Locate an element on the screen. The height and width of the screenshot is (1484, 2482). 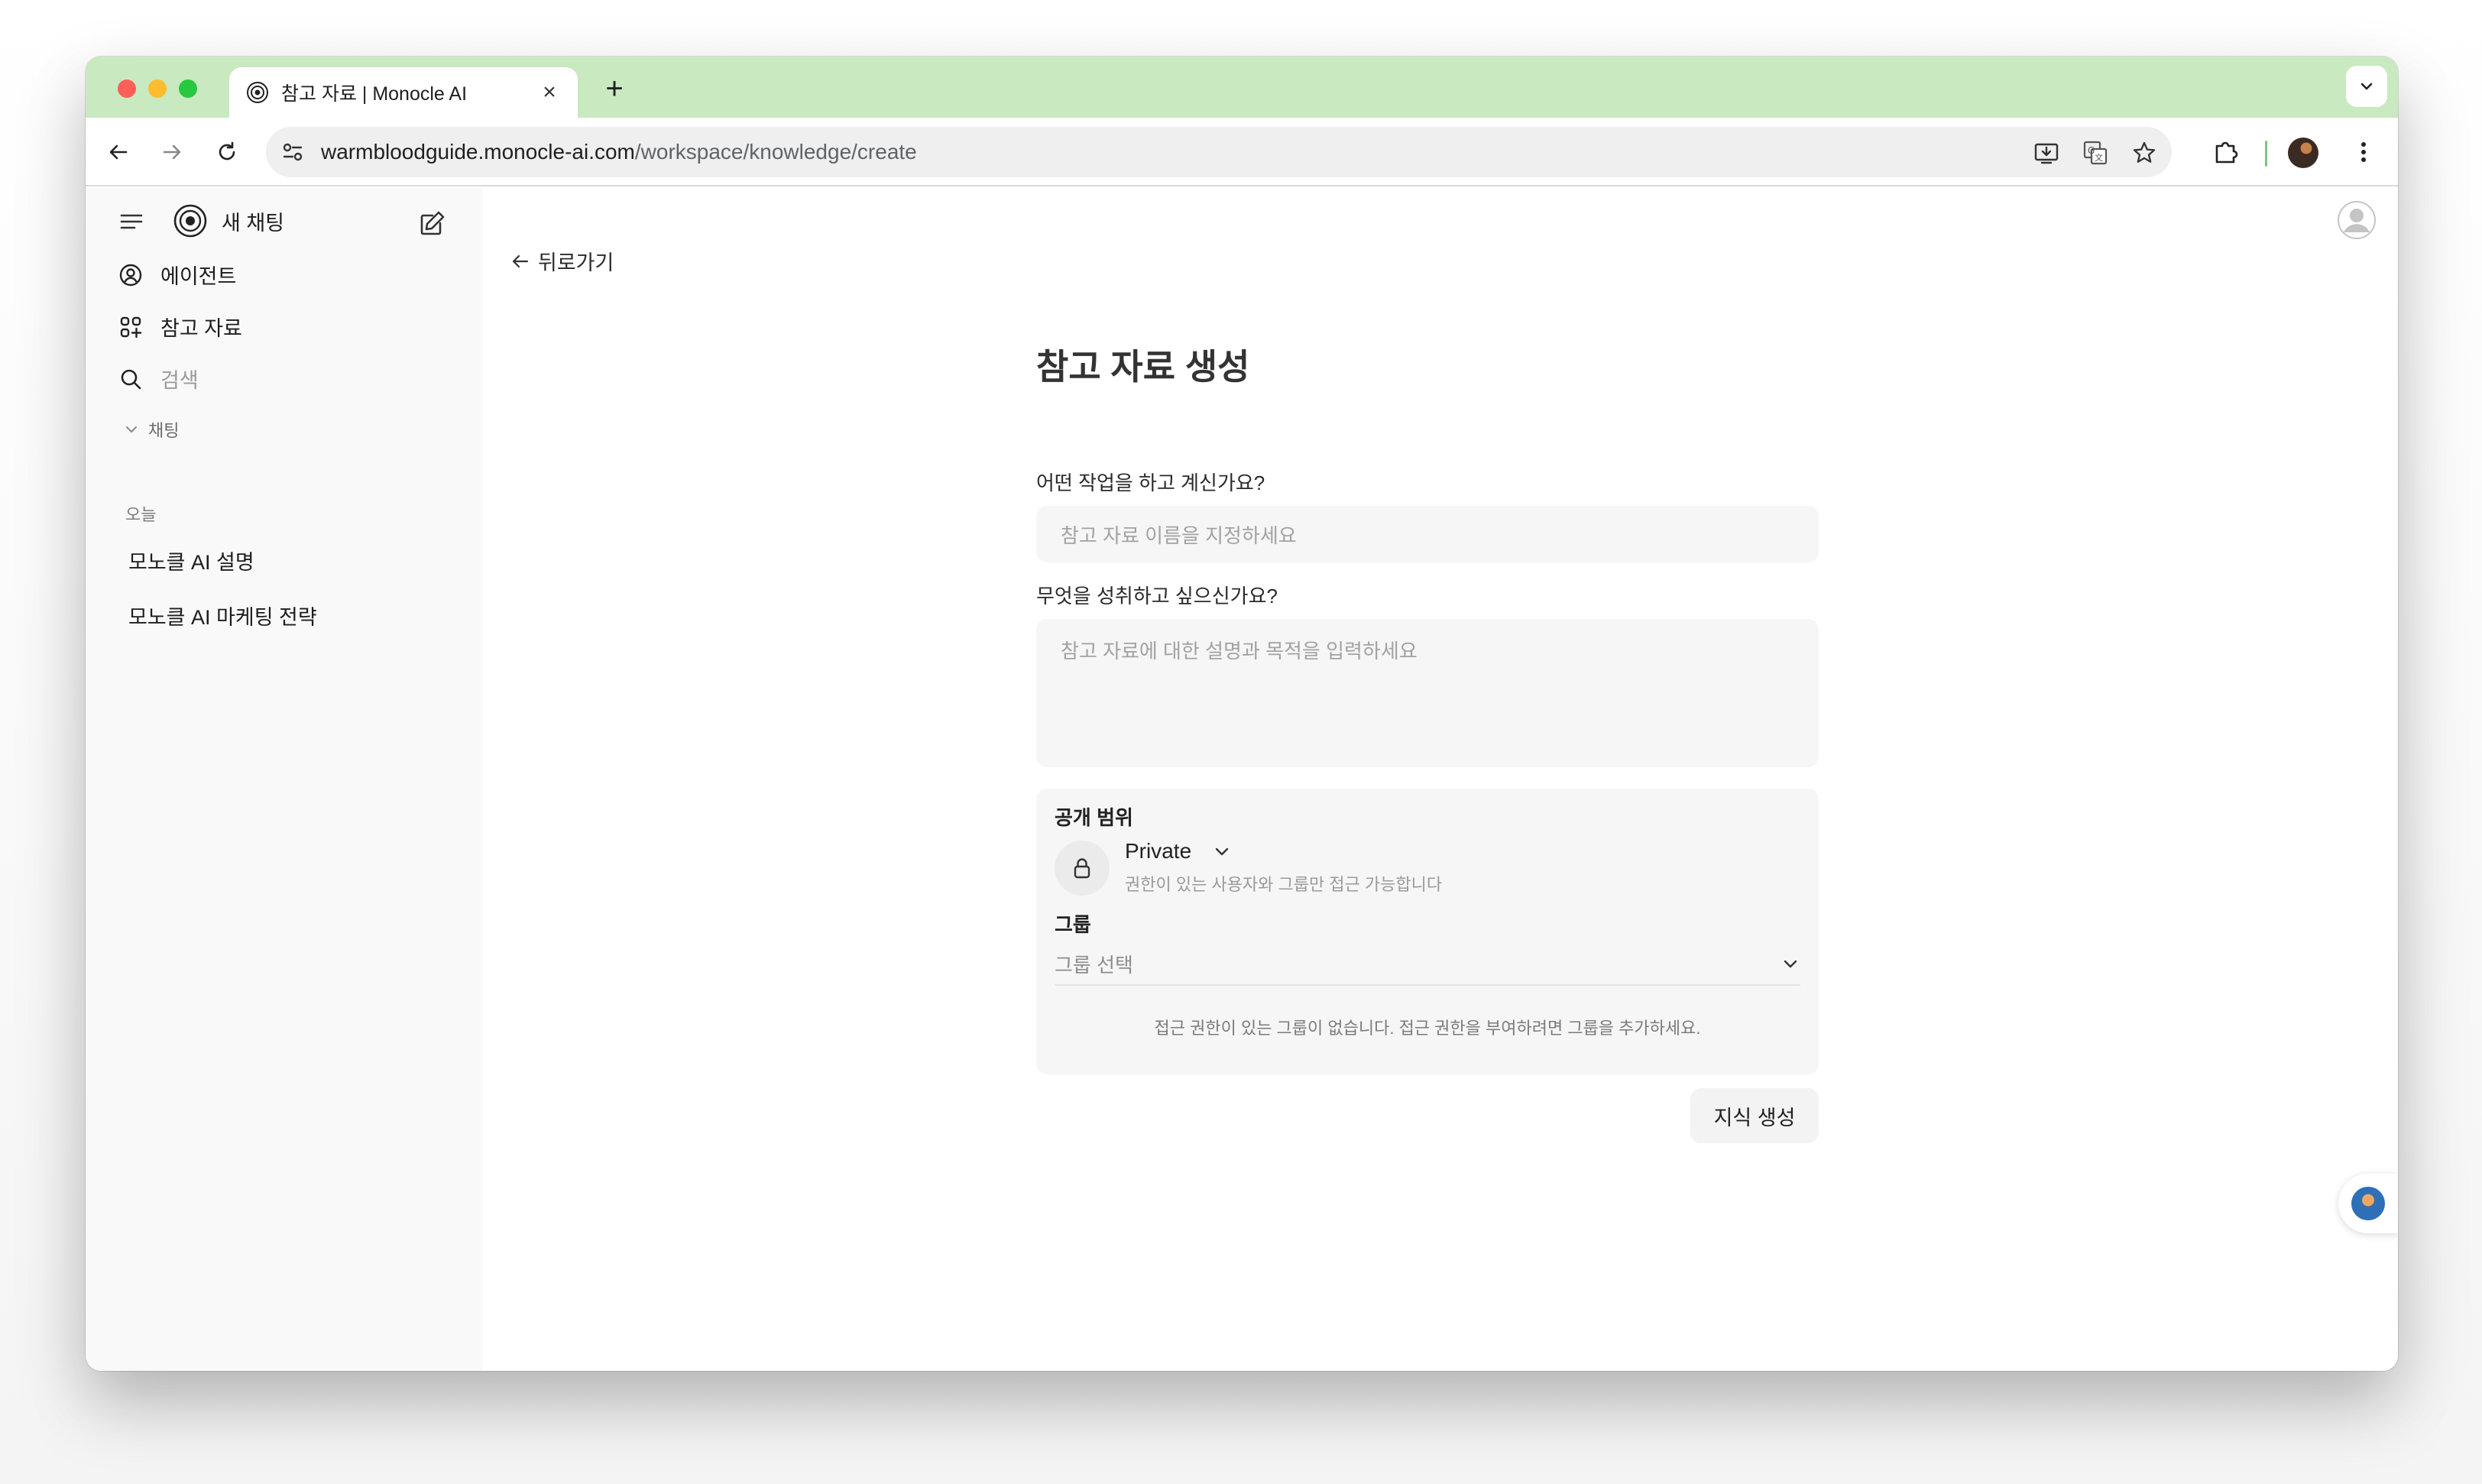
menu-icon is located at coordinates (131, 222).